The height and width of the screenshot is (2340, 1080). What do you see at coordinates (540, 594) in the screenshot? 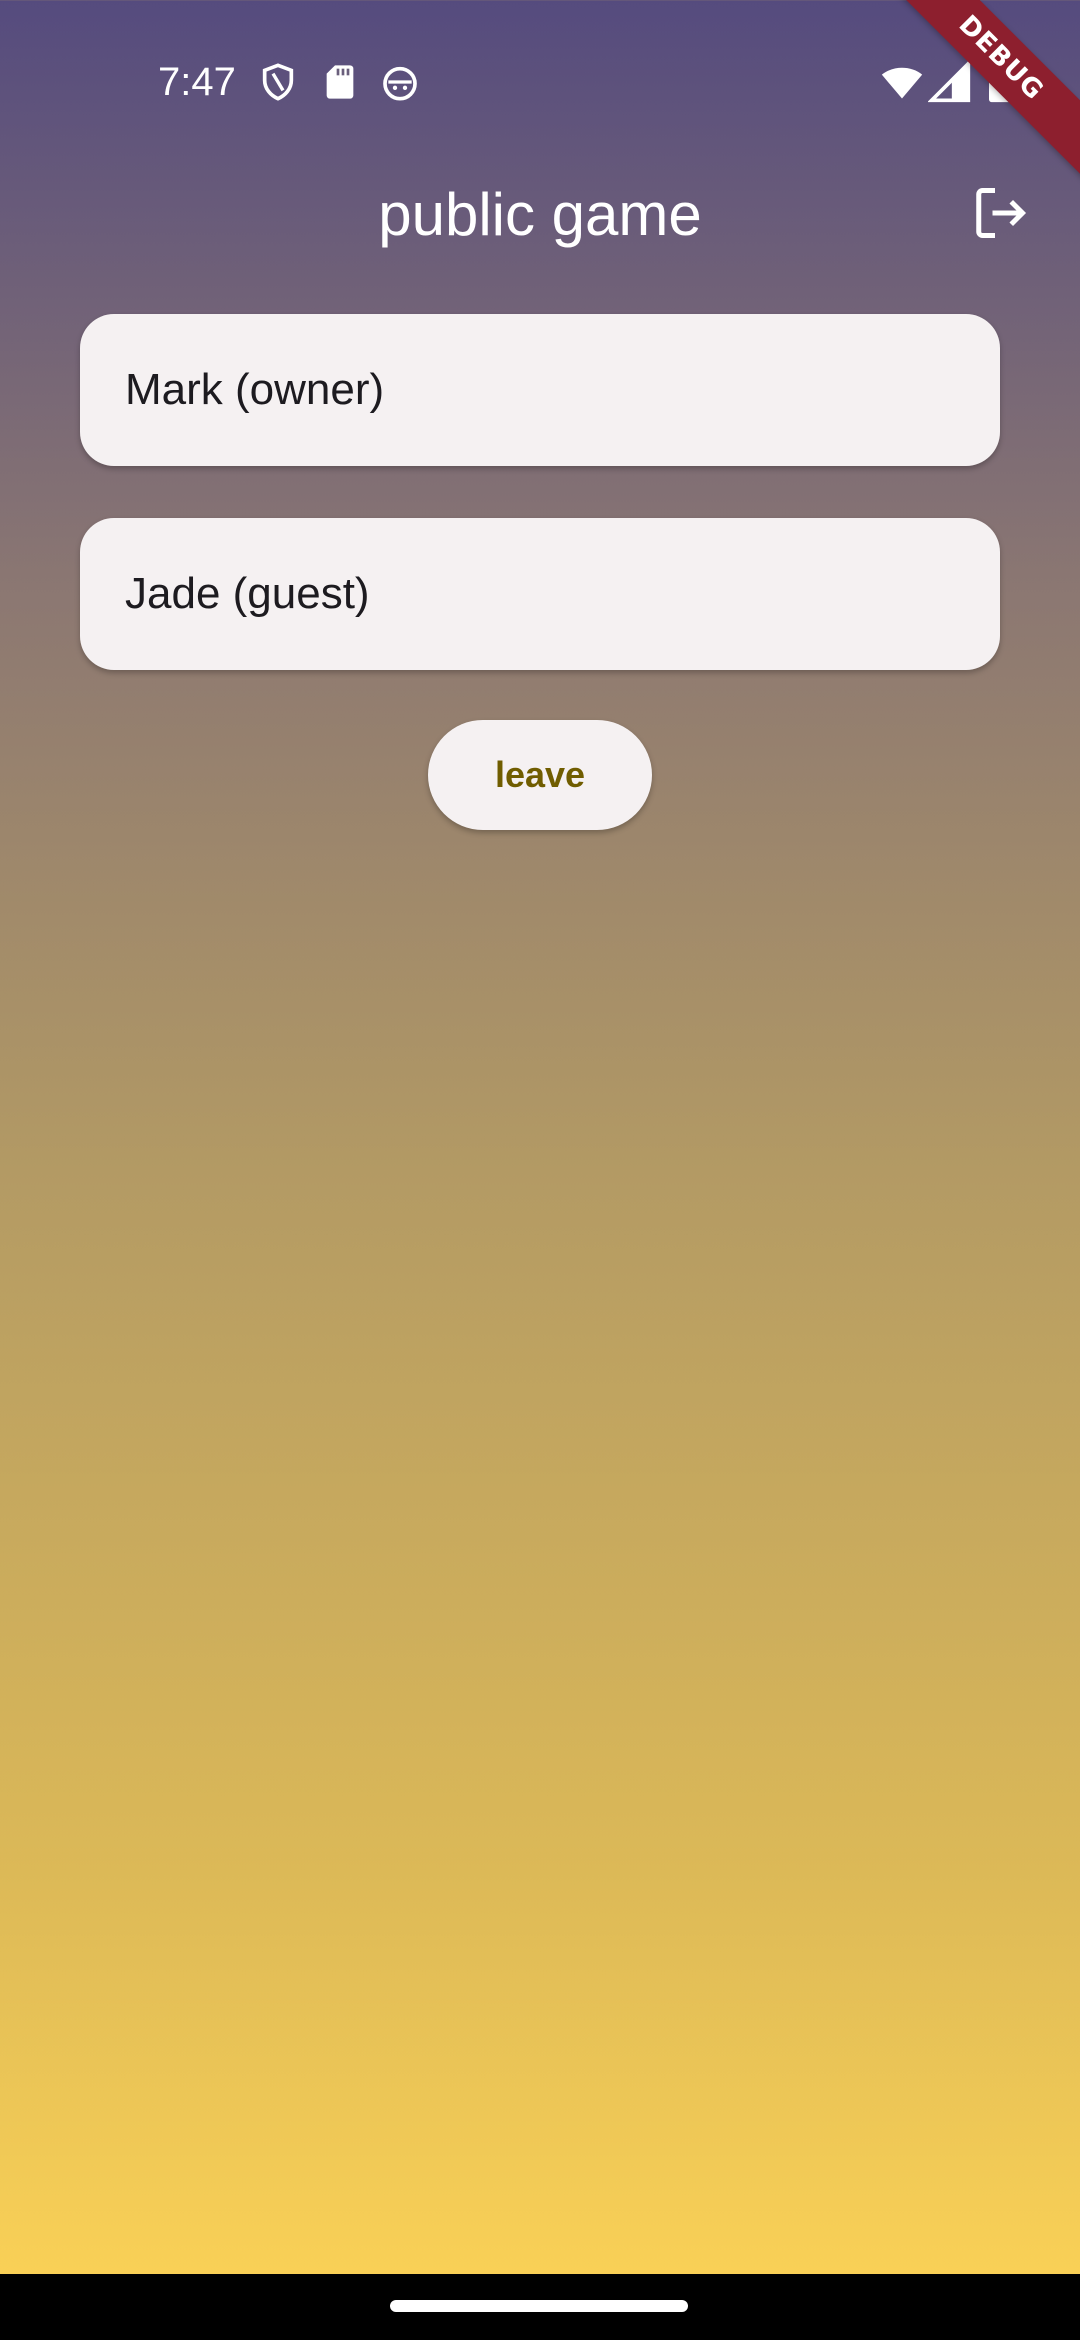
I see `player-card-guest: Jade (guest)` at bounding box center [540, 594].